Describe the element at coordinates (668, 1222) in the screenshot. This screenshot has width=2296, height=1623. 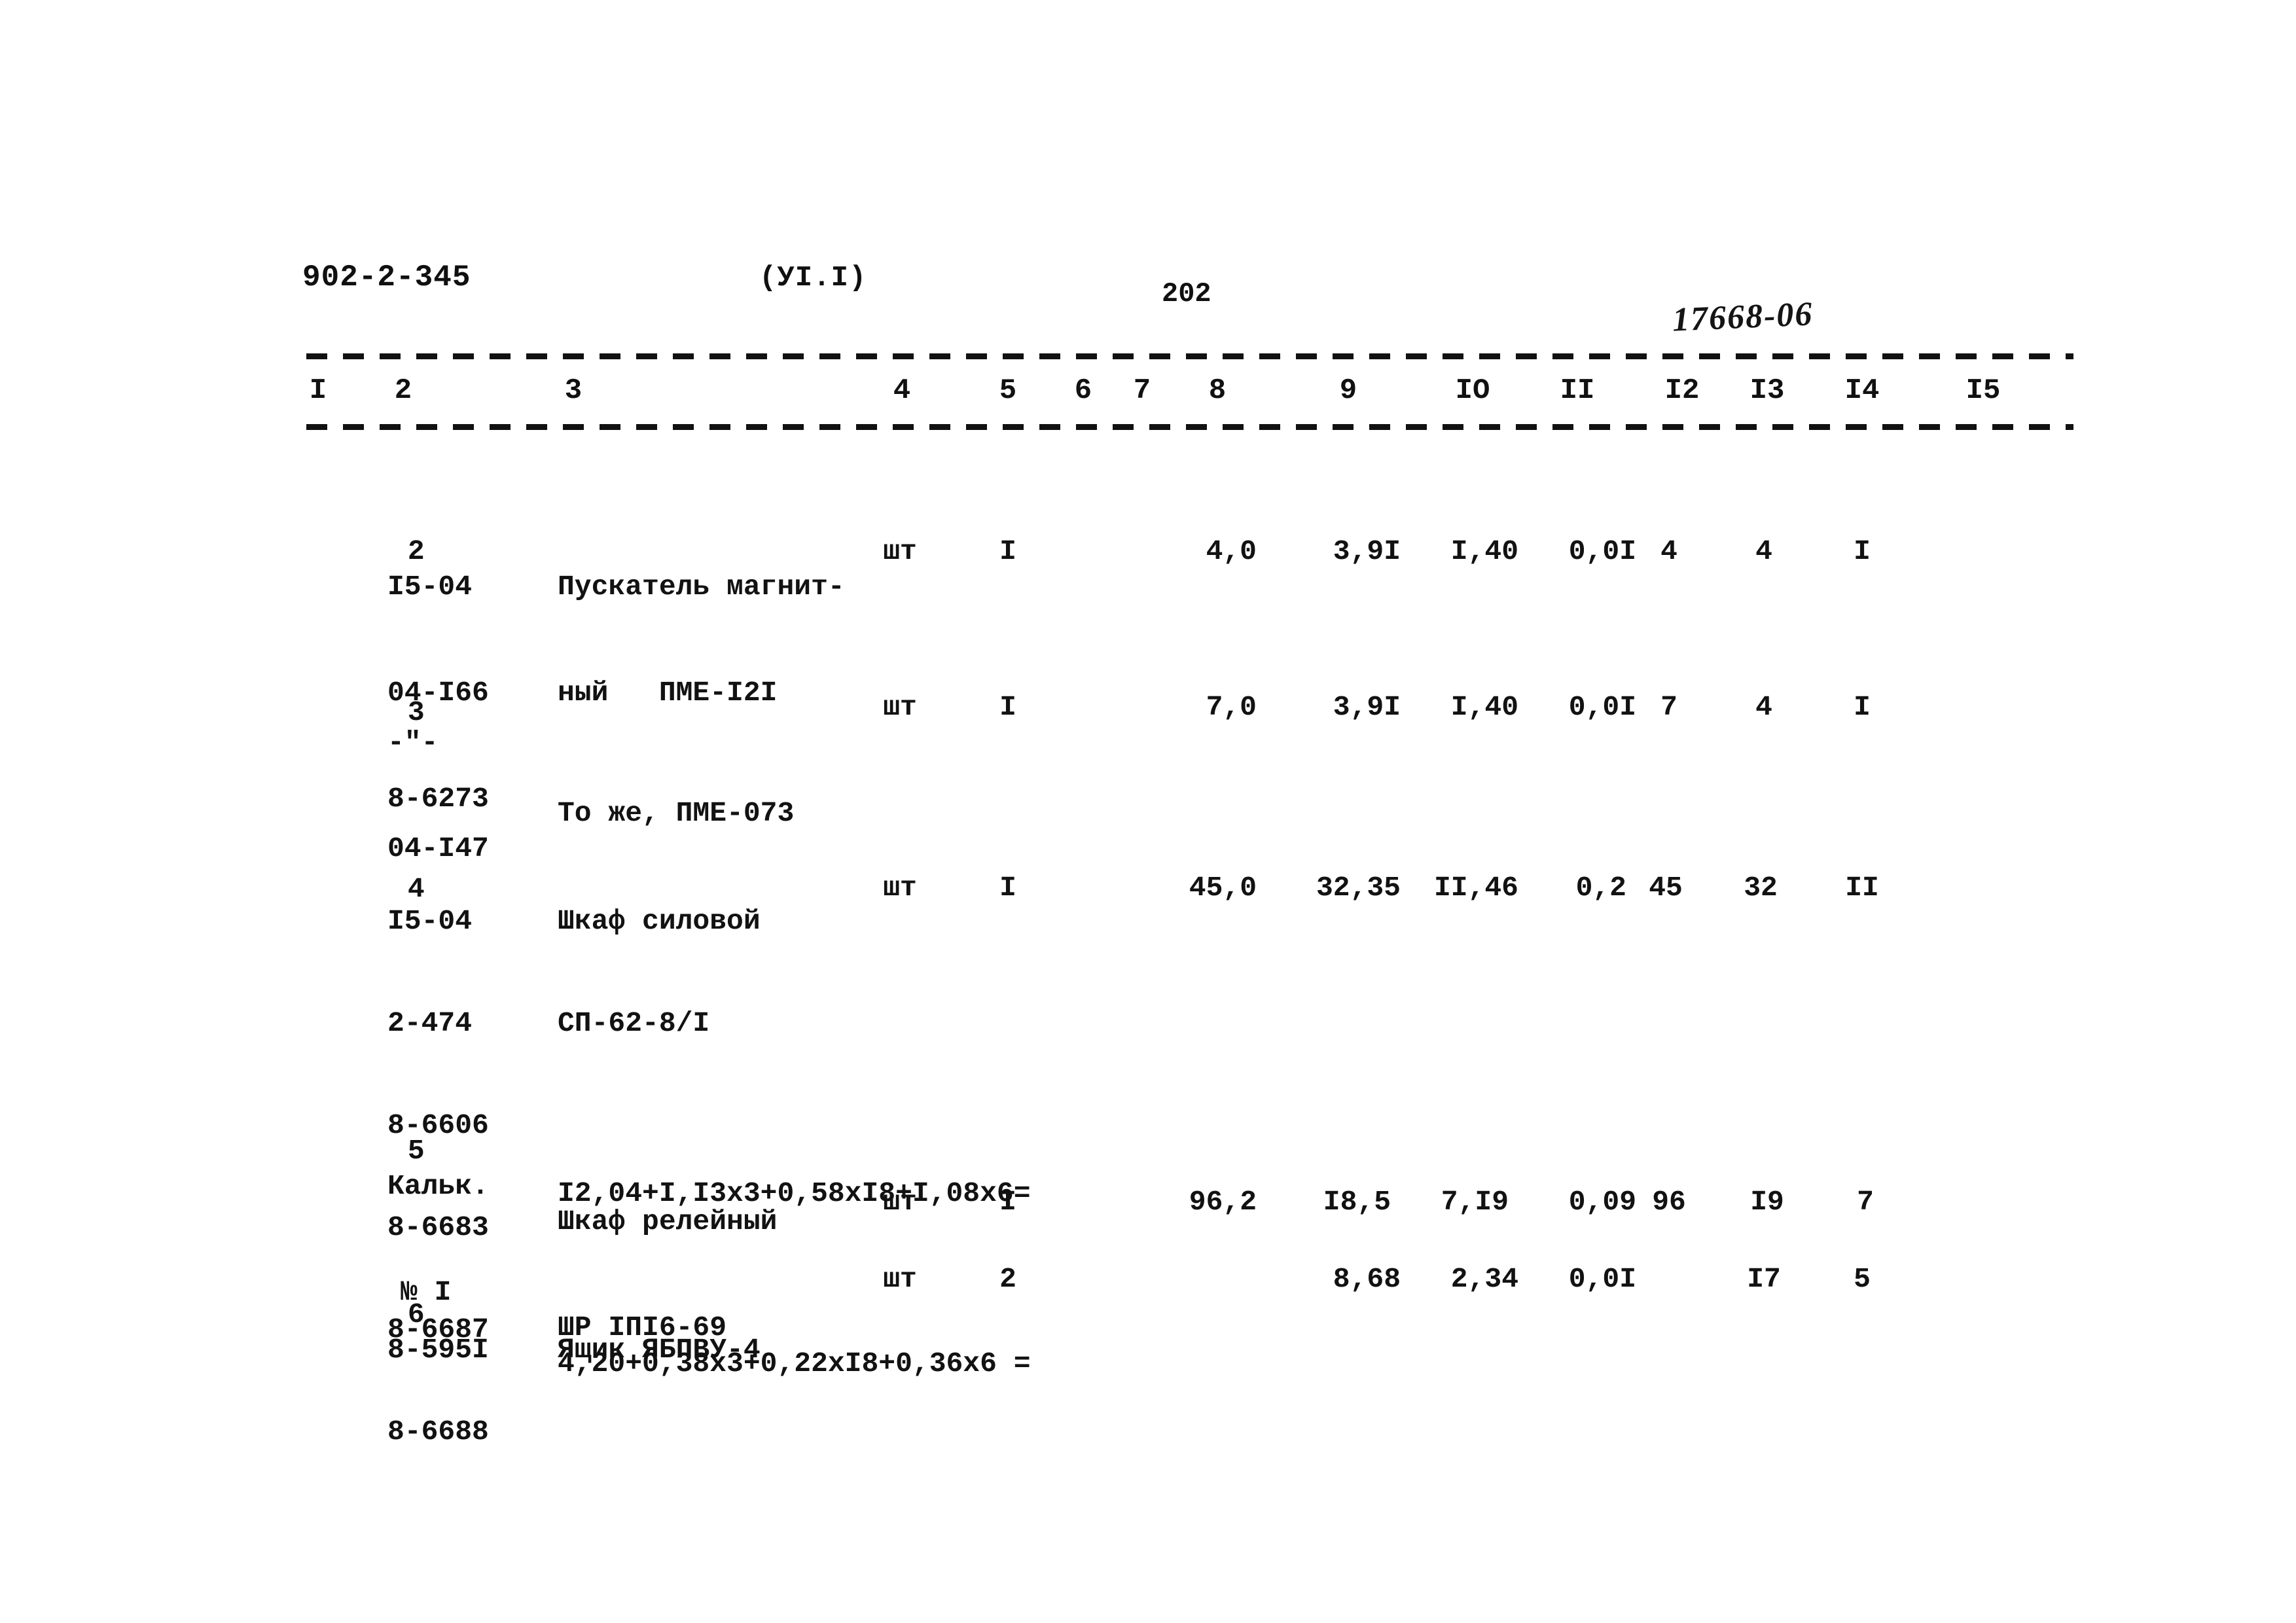
I see `row-description-line: Шкаф релейный` at that location.